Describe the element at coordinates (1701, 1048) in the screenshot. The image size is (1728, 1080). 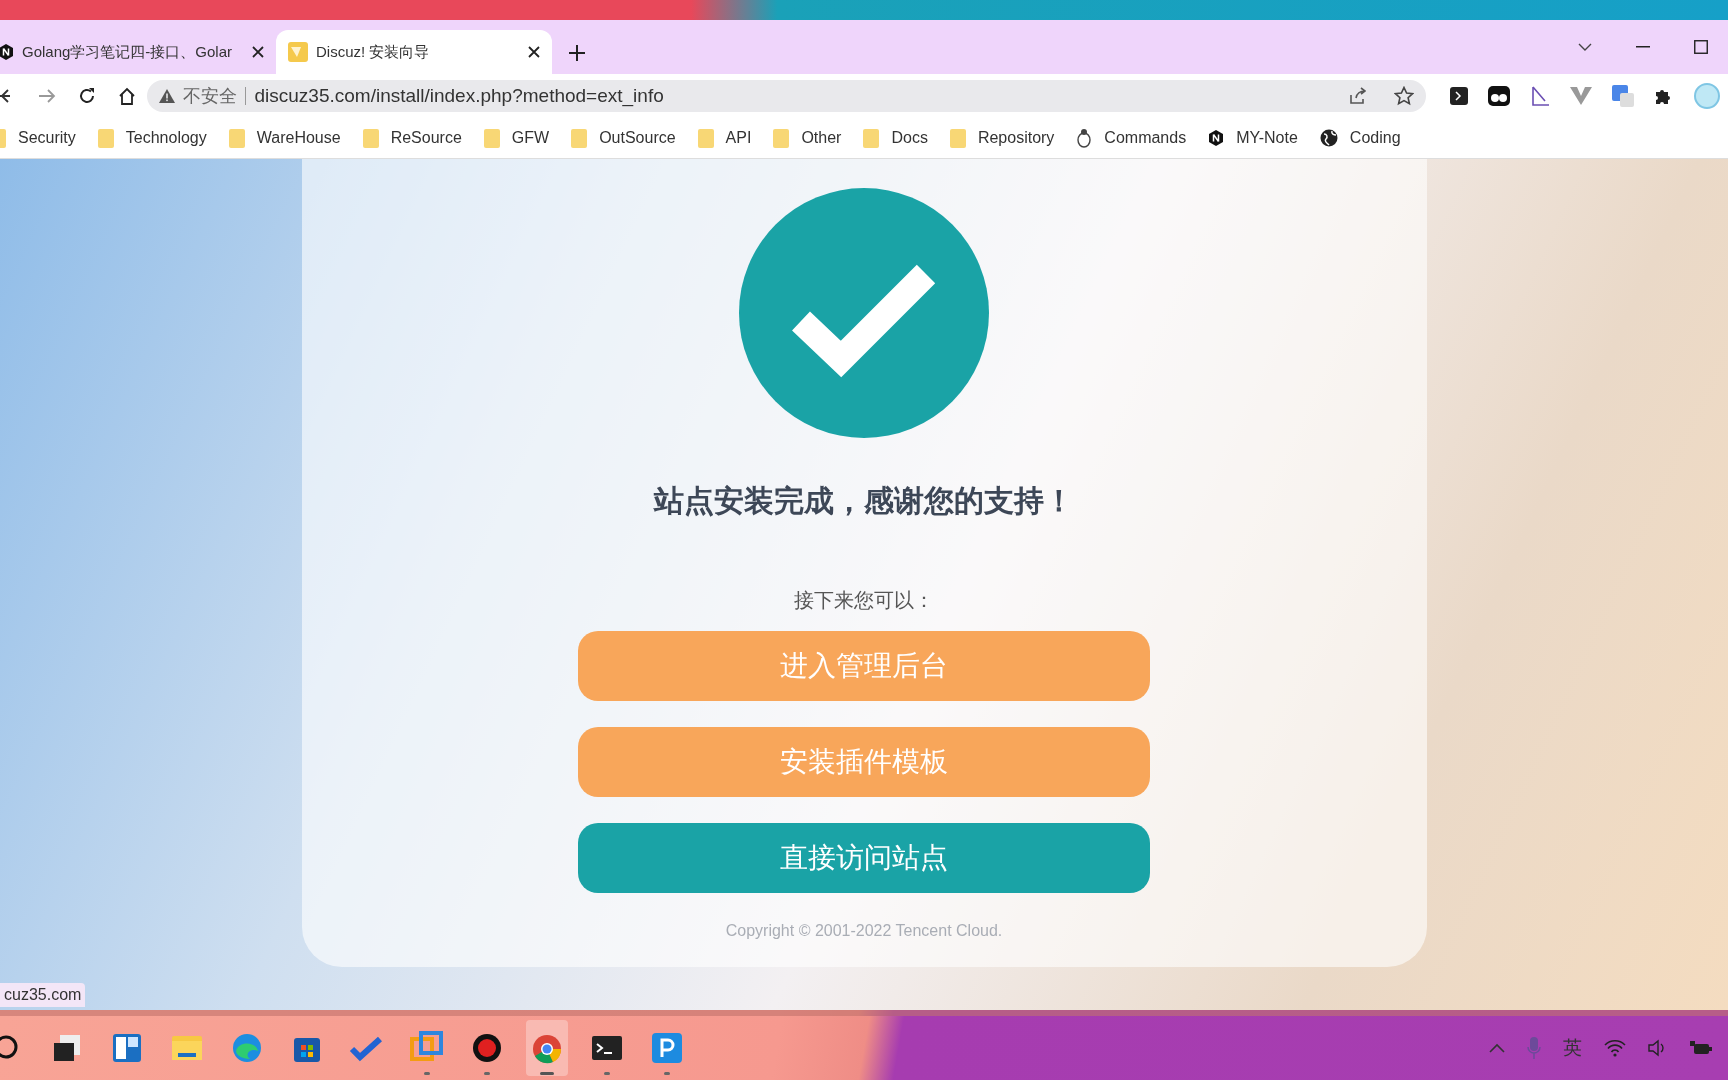
I see `battery-icon` at that location.